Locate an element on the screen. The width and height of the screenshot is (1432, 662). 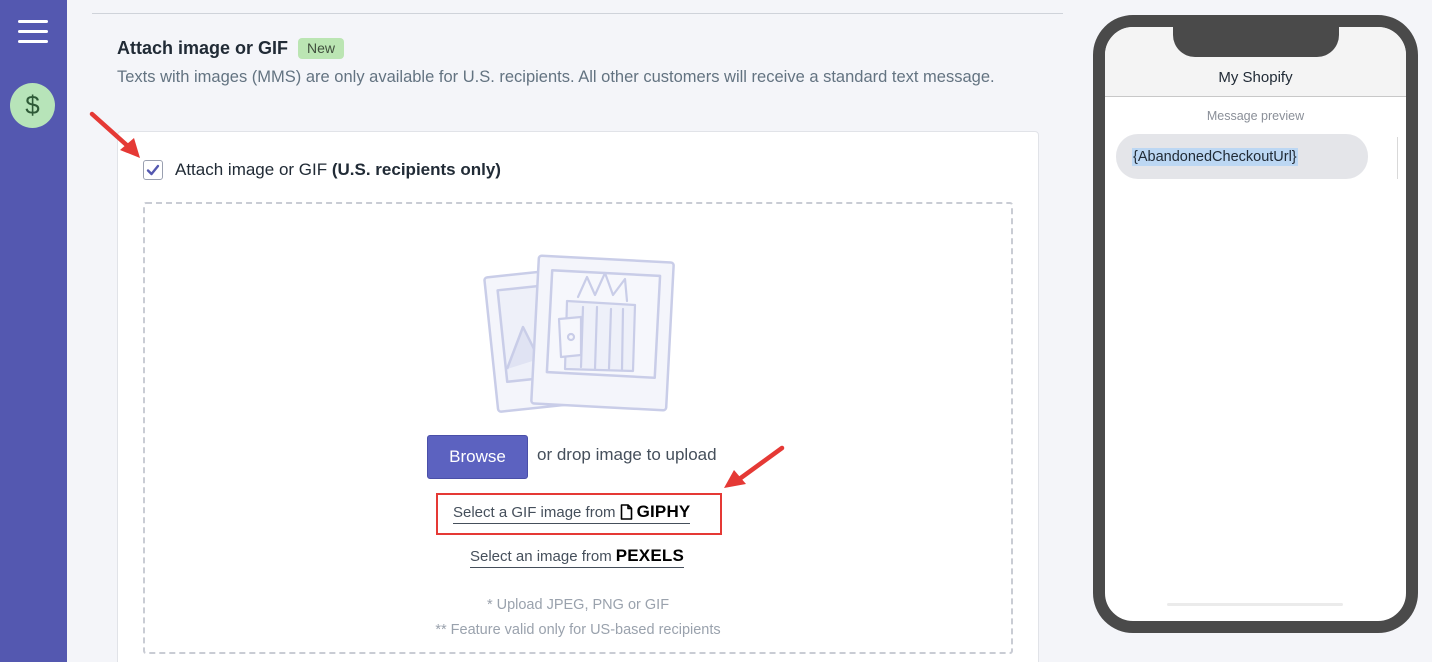
new-badge: New is located at coordinates (321, 48).